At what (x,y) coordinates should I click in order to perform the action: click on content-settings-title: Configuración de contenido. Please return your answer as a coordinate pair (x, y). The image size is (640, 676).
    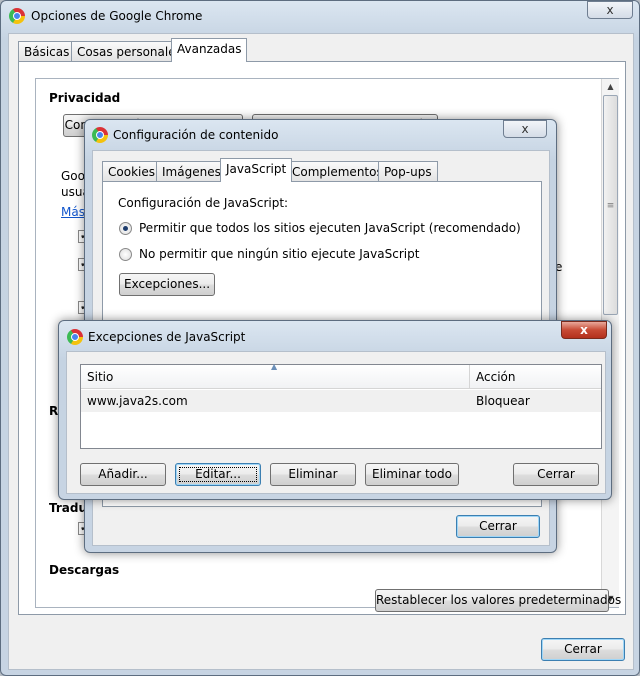
    Looking at the image, I should click on (196, 135).